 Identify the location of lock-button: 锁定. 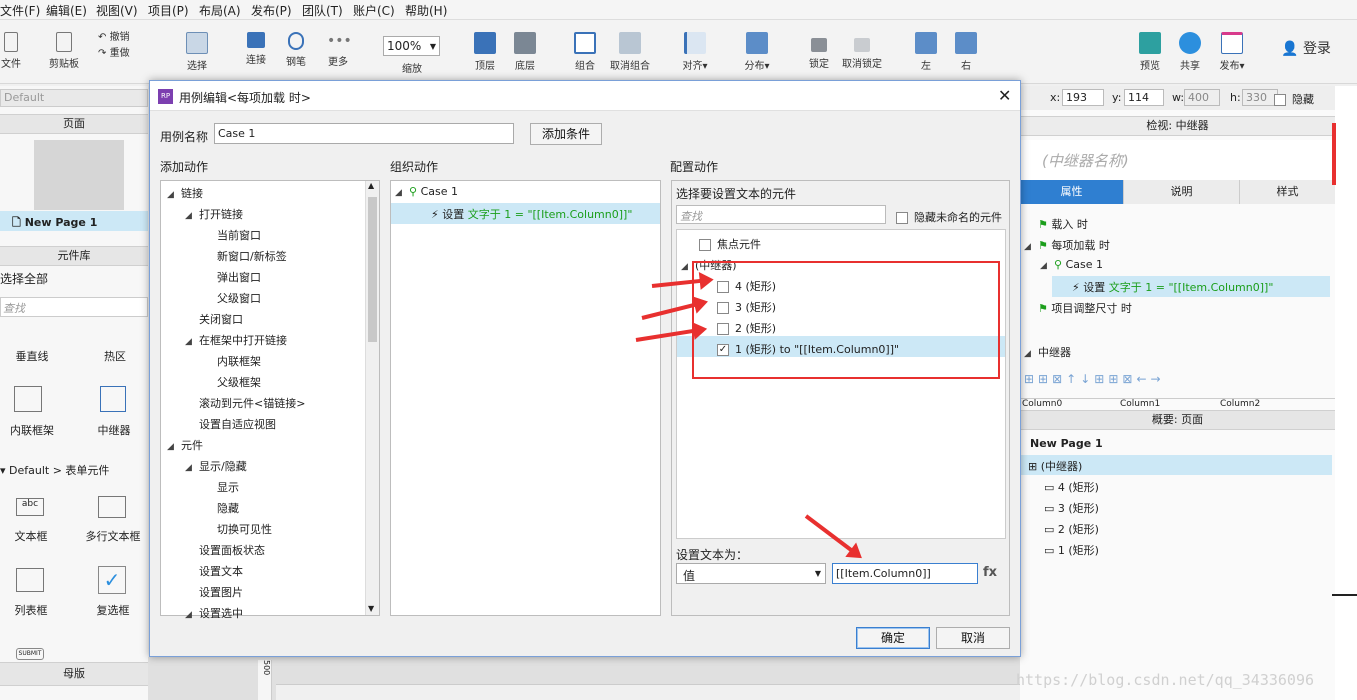
(819, 51).